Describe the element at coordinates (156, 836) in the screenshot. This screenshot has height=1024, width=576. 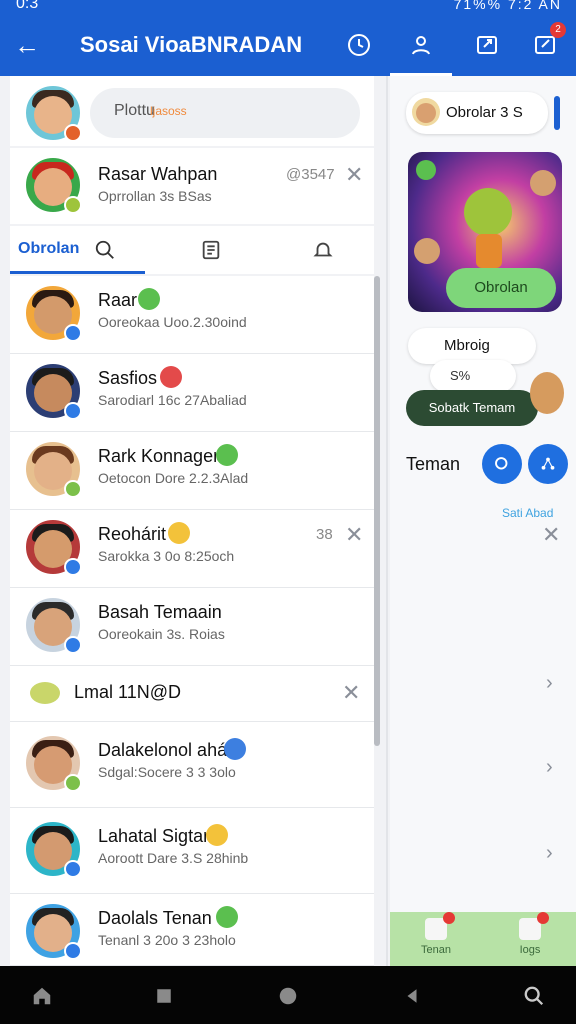
I see `contact-name: Lahatal Sigtan` at that location.